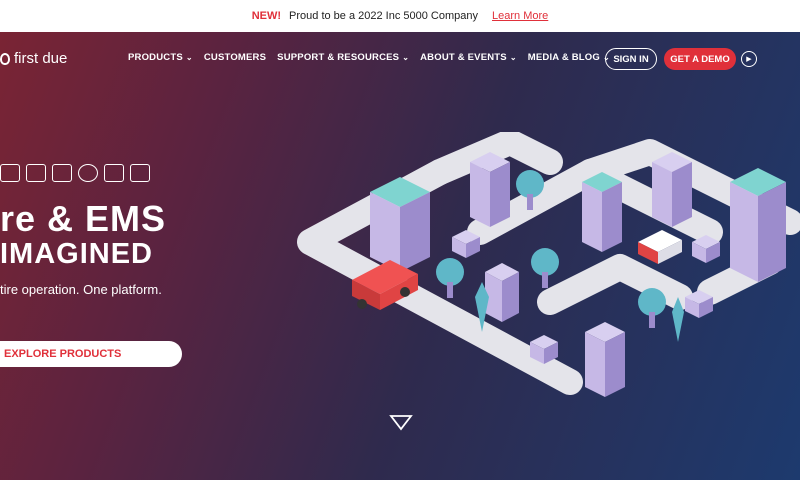  Describe the element at coordinates (520, 16) in the screenshot. I see `learn-more-link: Learn More` at that location.